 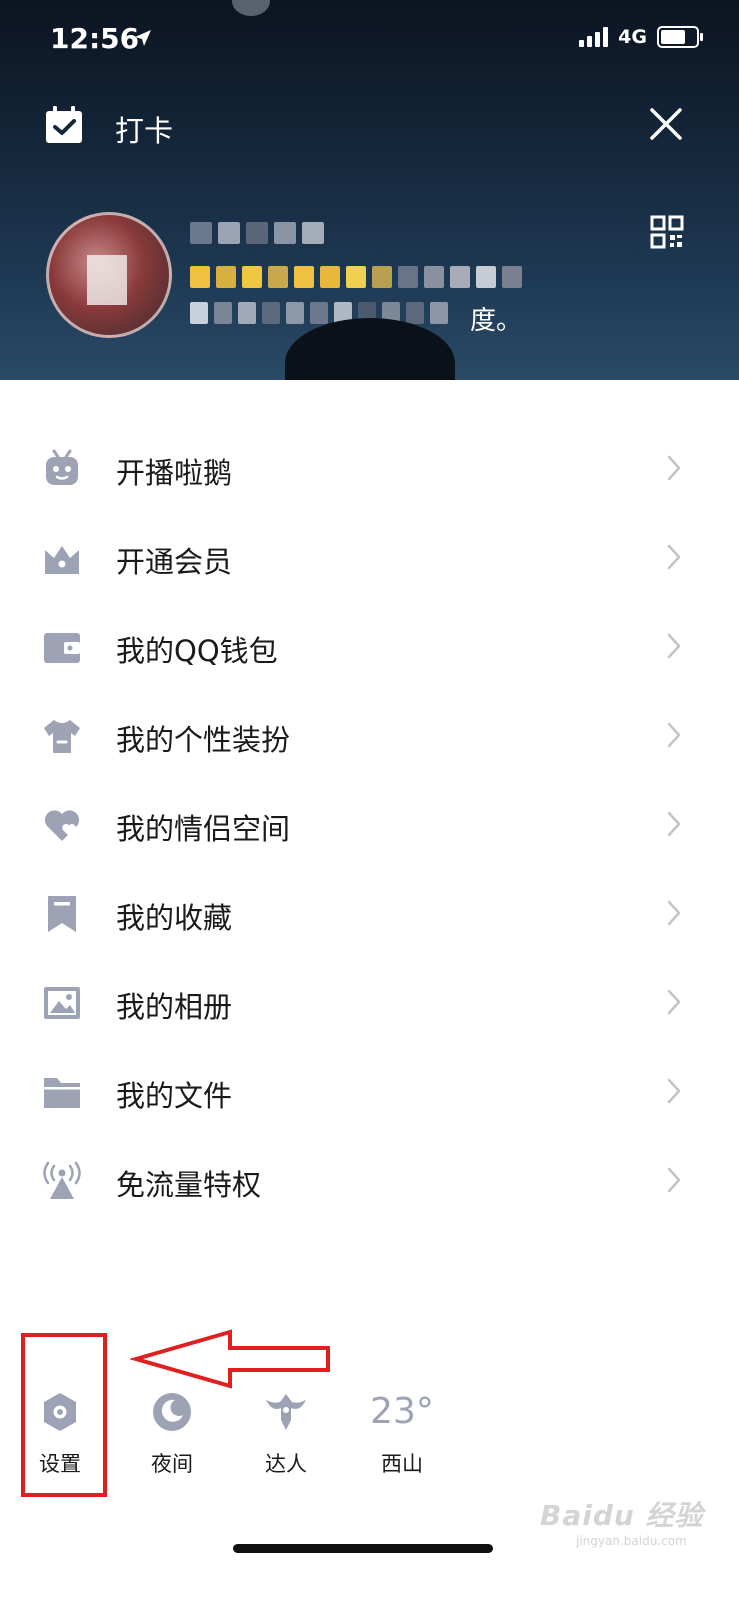 I want to click on winged-badge-icon, so click(x=286, y=1412).